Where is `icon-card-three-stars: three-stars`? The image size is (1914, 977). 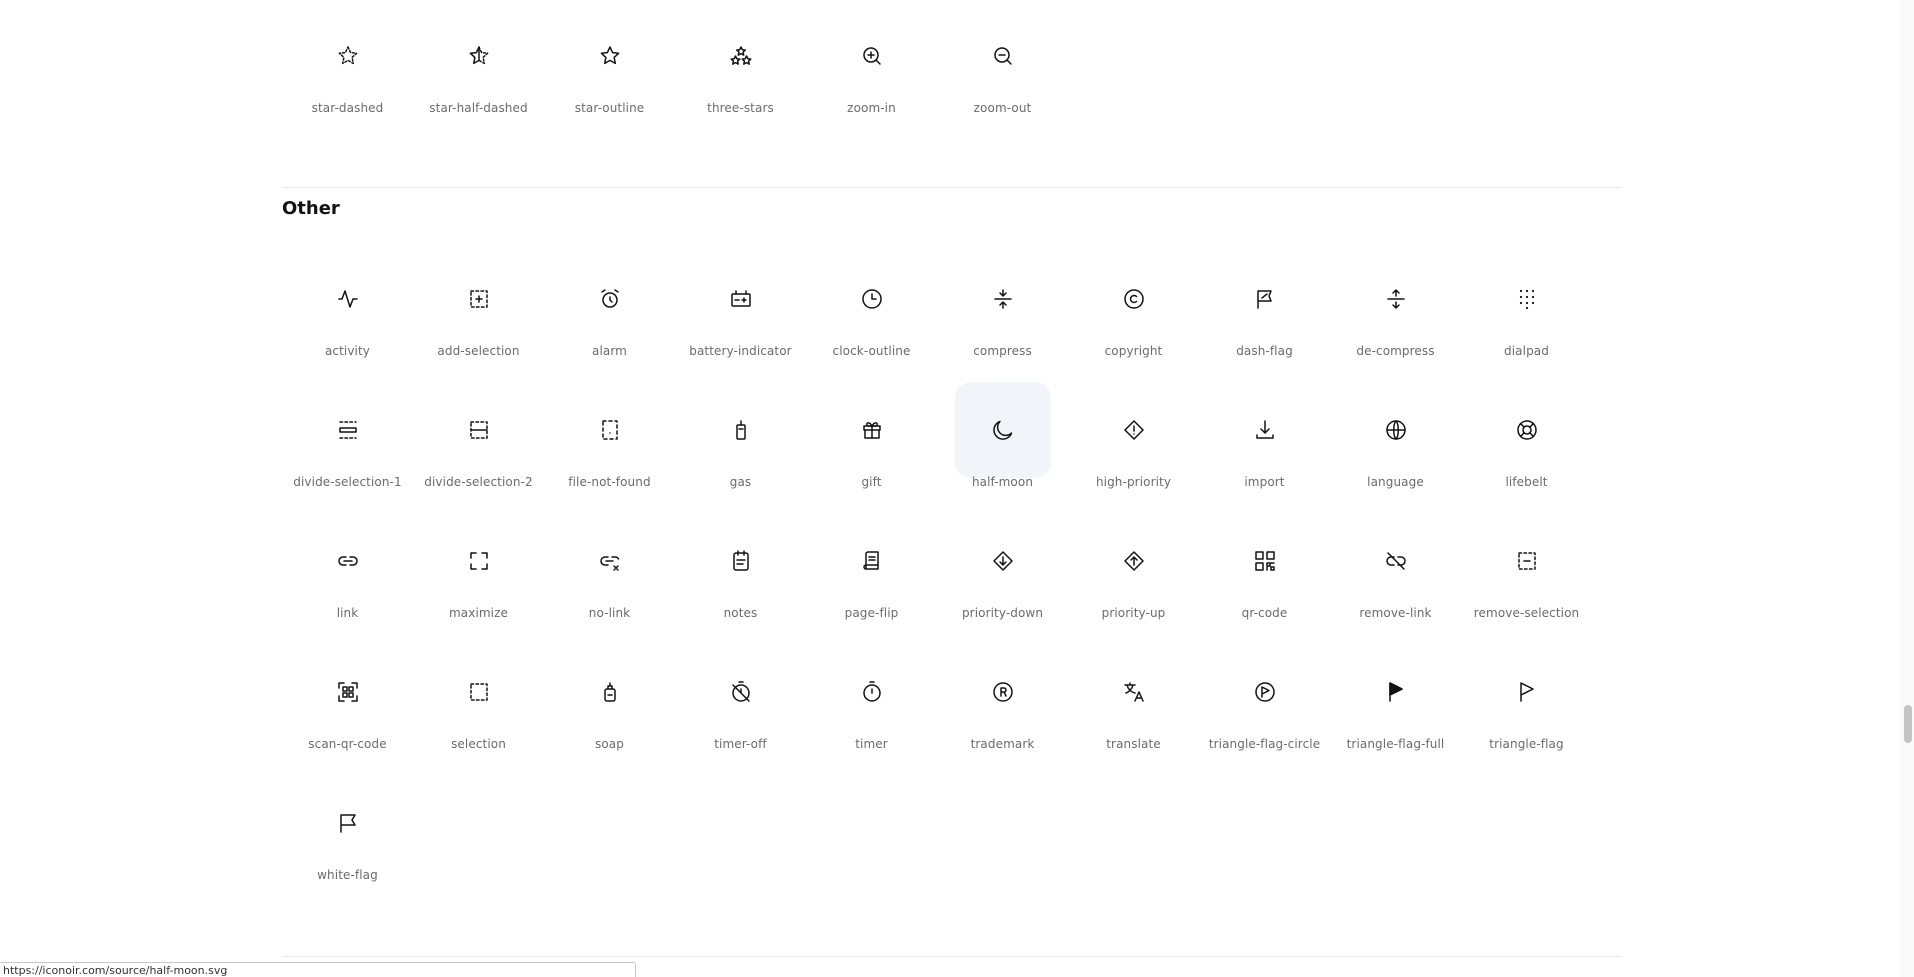 icon-card-three-stars: three-stars is located at coordinates (740, 73).